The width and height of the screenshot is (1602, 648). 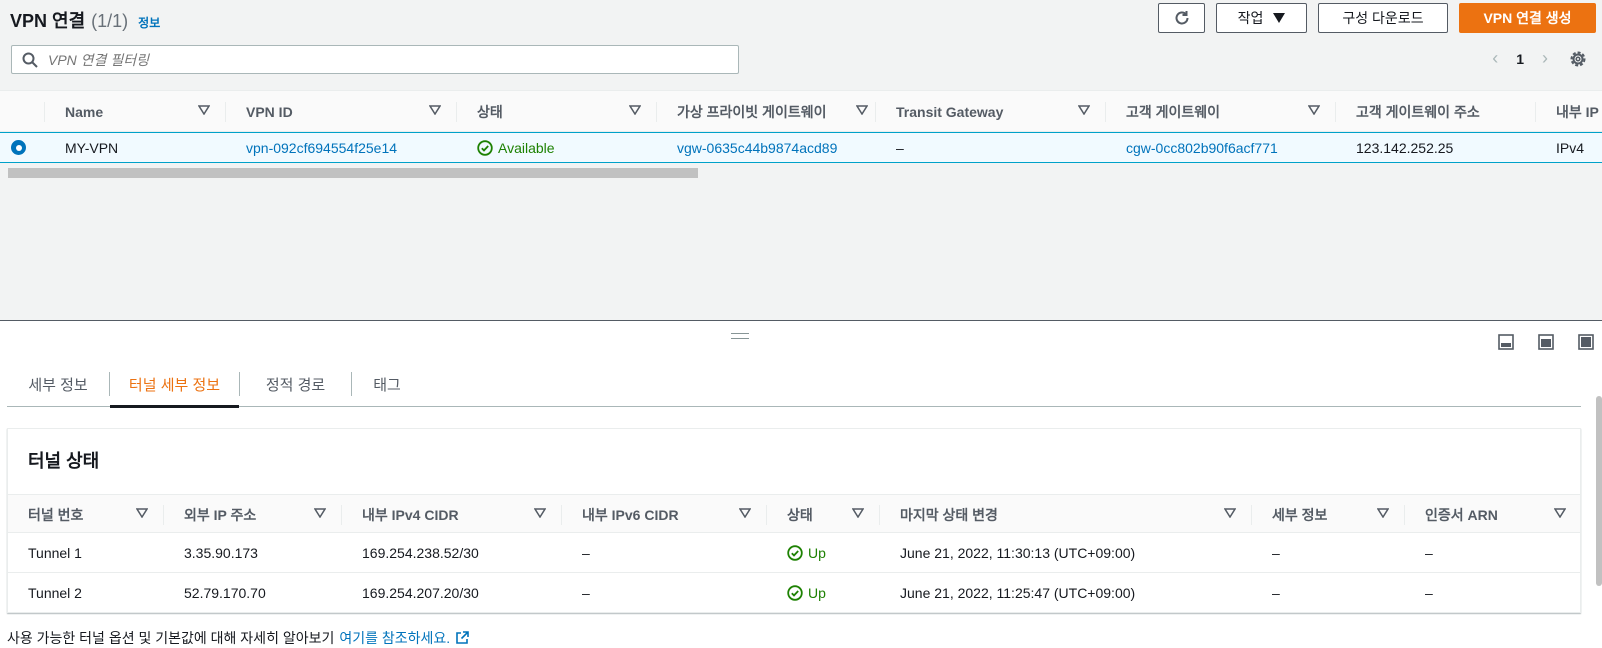 I want to click on horizontal-scrollbar, so click(x=801, y=171).